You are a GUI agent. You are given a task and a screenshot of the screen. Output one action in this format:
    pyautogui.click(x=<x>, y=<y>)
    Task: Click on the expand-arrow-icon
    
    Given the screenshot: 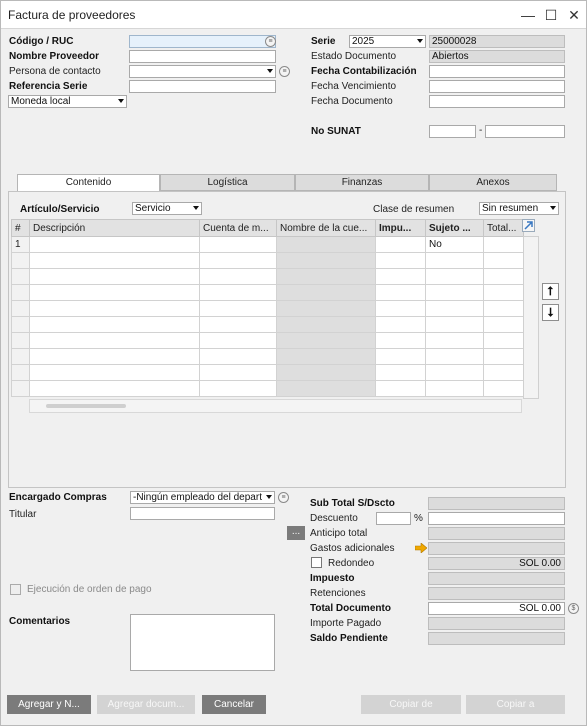 What is the action you would take?
    pyautogui.click(x=528, y=225)
    